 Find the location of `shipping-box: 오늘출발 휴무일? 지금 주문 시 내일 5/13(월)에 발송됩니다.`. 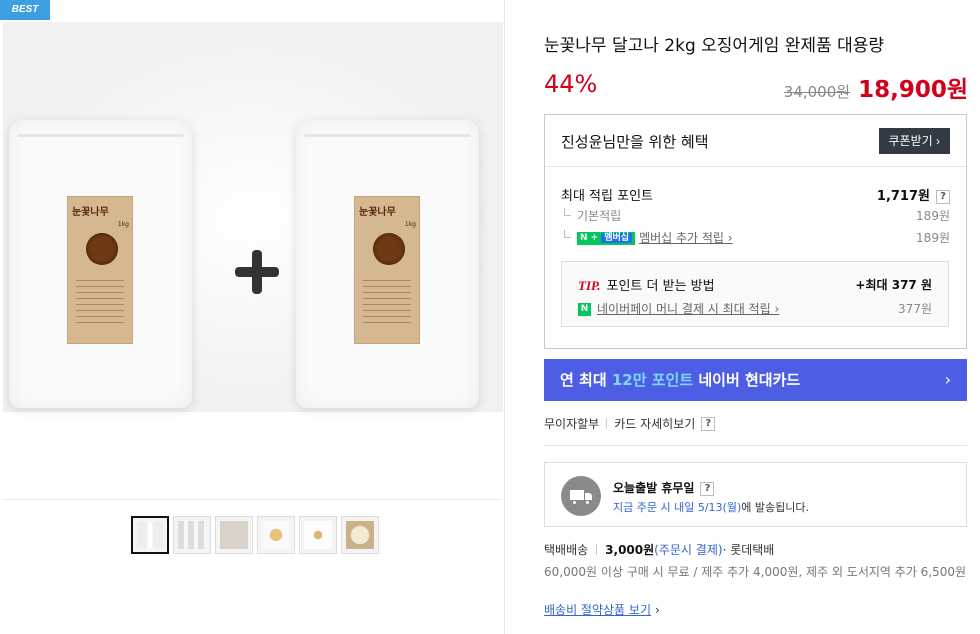

shipping-box: 오늘출발 휴무일? 지금 주문 시 내일 5/13(월)에 발송됩니다. is located at coordinates (755, 494).